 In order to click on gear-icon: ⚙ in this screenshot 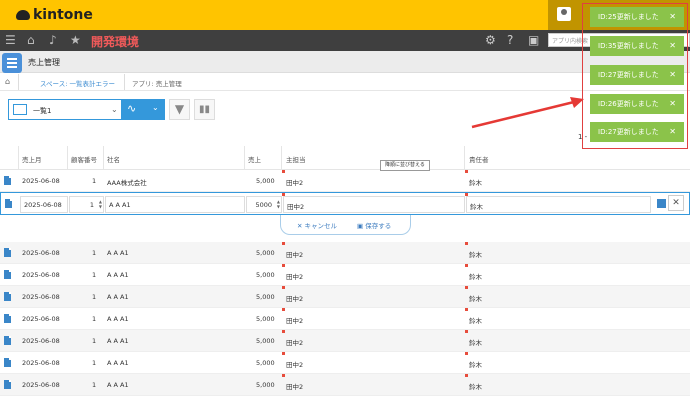, I will do `click(490, 40)`.